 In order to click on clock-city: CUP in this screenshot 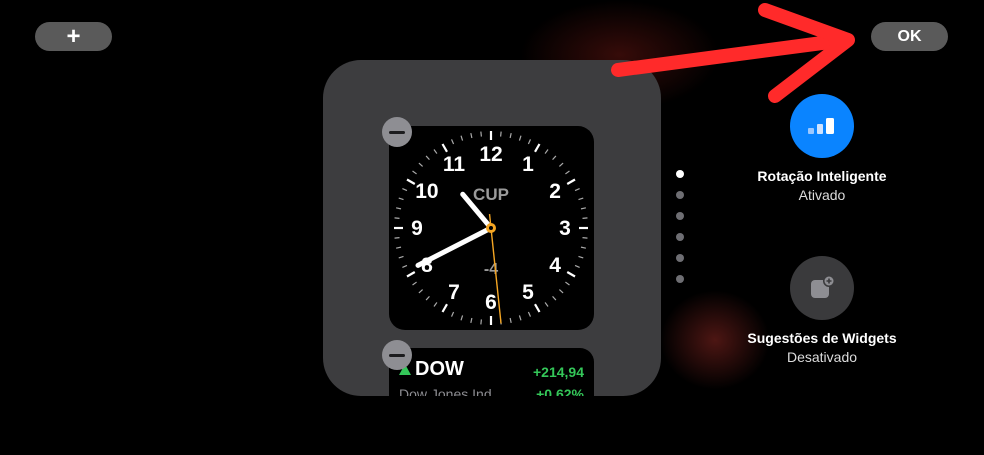, I will do `click(491, 194)`.